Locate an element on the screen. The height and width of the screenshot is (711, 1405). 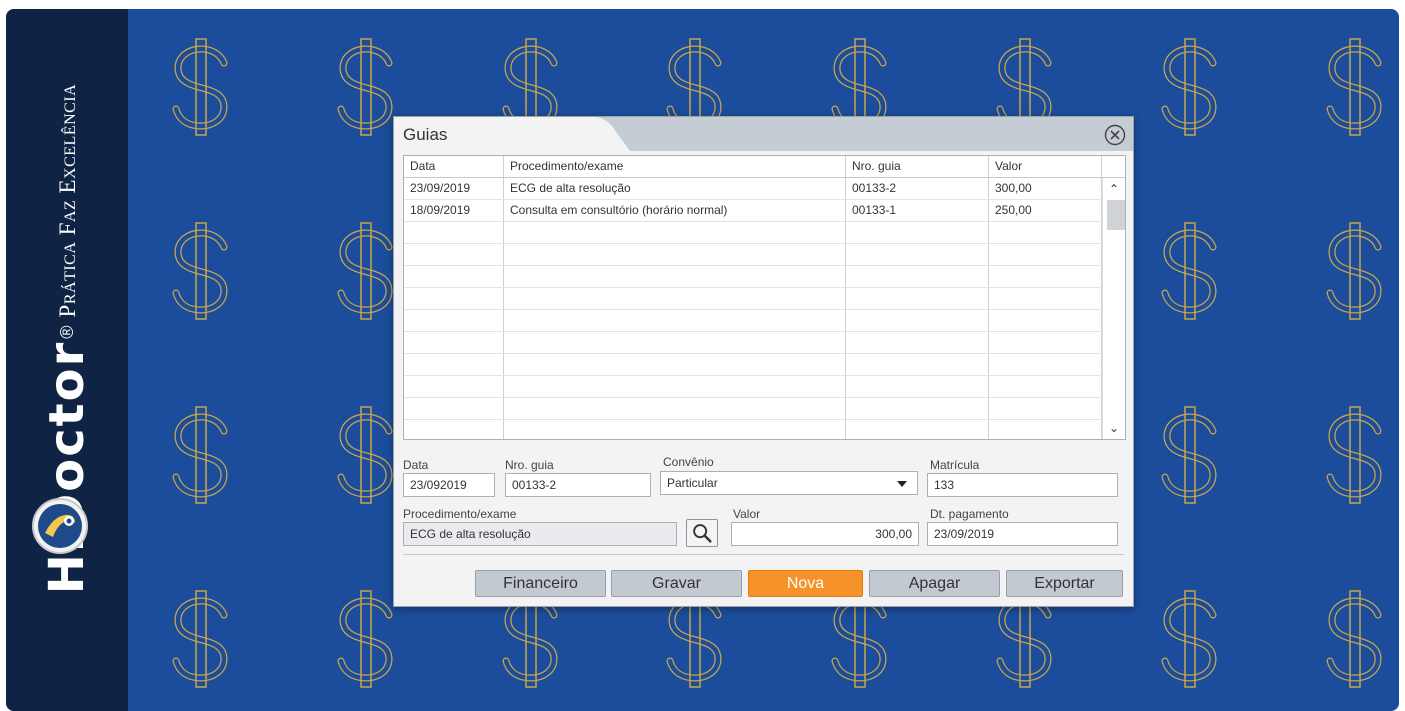
hidoctor-emblem-icon is located at coordinates (60, 526).